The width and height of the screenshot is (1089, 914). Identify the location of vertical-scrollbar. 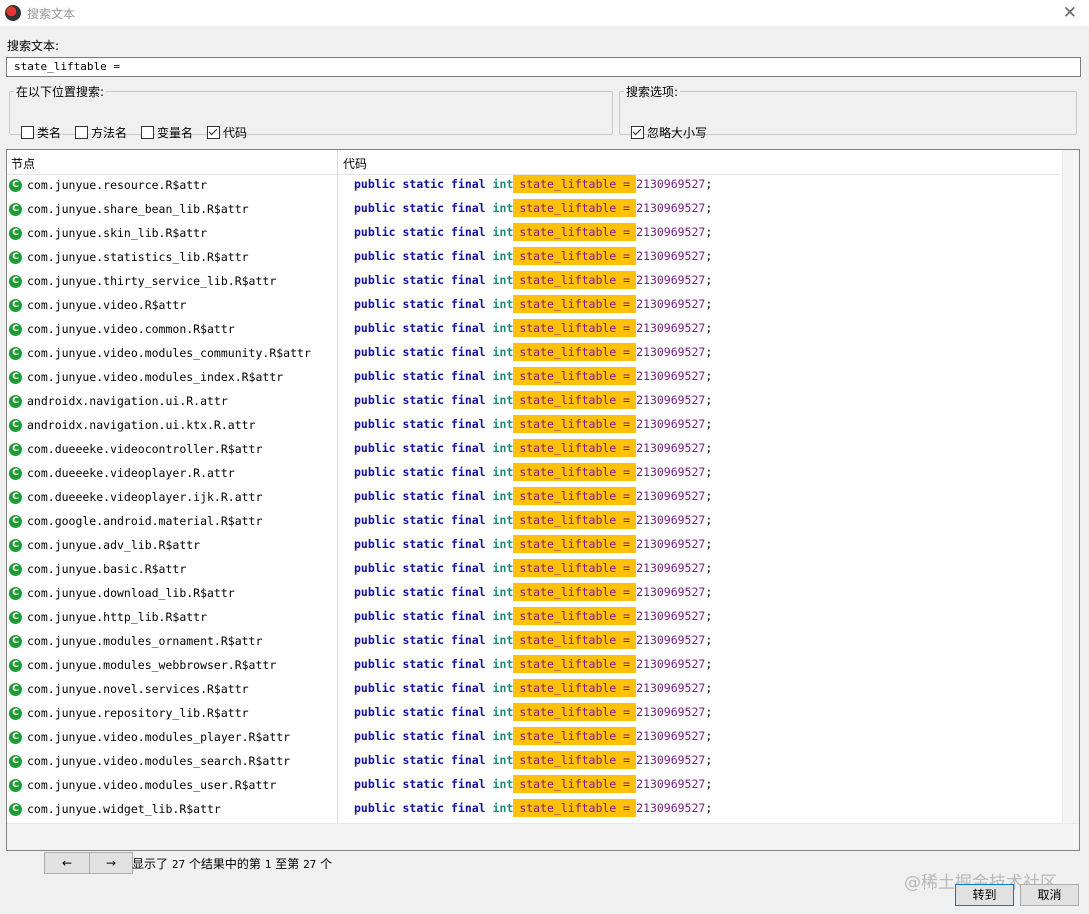
(1070, 486).